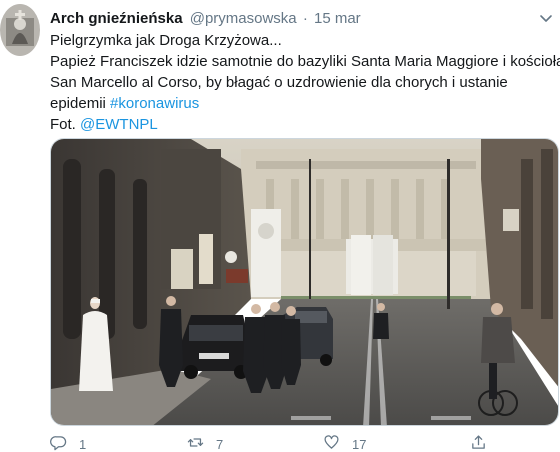 Image resolution: width=560 pixels, height=452 pixels. Describe the element at coordinates (68, 443) in the screenshot. I see `reply-button: 1` at that location.